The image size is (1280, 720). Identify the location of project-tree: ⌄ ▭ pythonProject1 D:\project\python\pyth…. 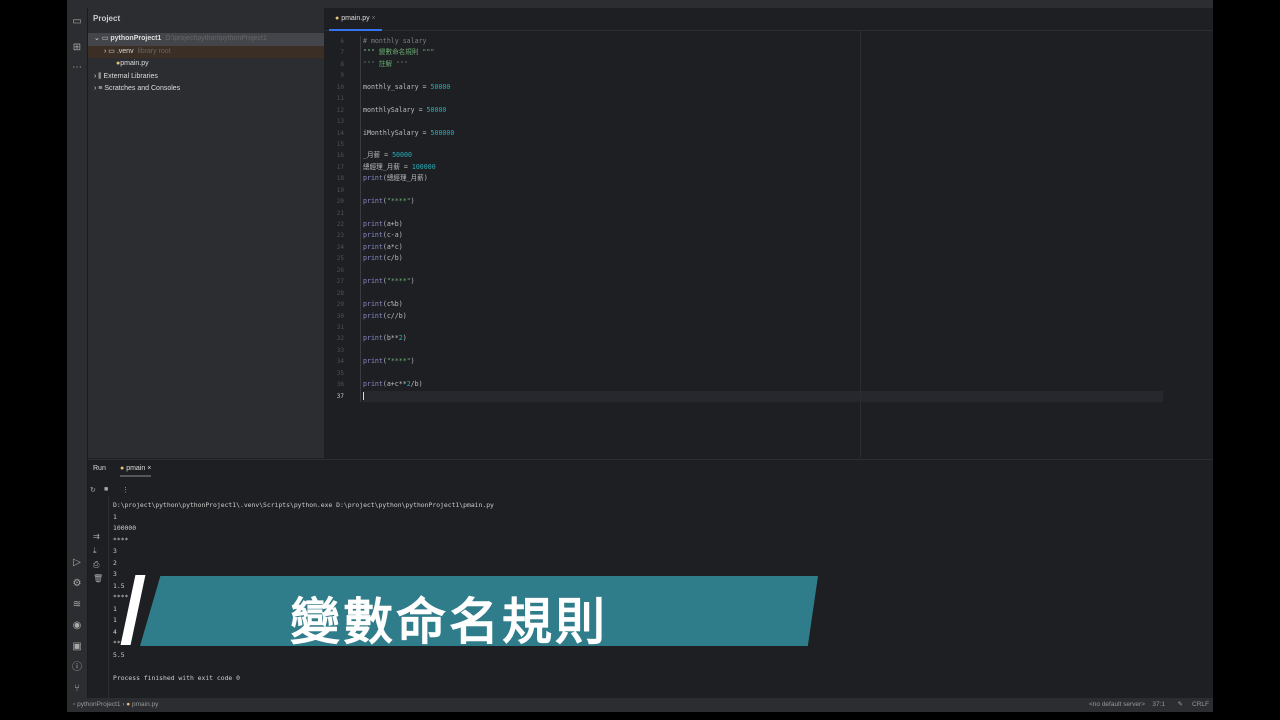
(206, 64).